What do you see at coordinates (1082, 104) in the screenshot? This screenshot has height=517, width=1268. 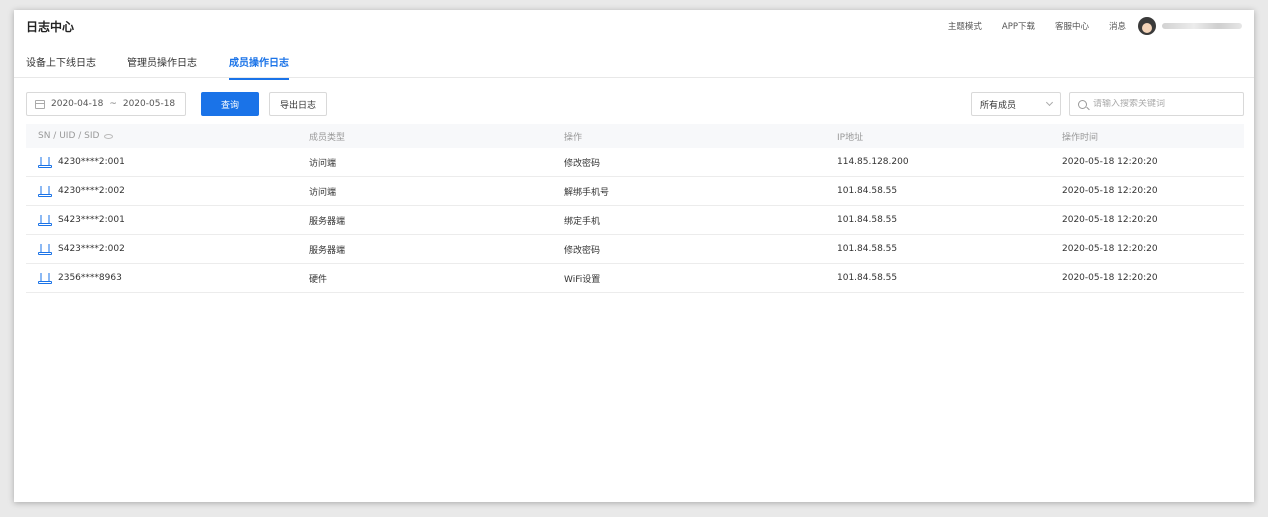 I see `search-icon` at bounding box center [1082, 104].